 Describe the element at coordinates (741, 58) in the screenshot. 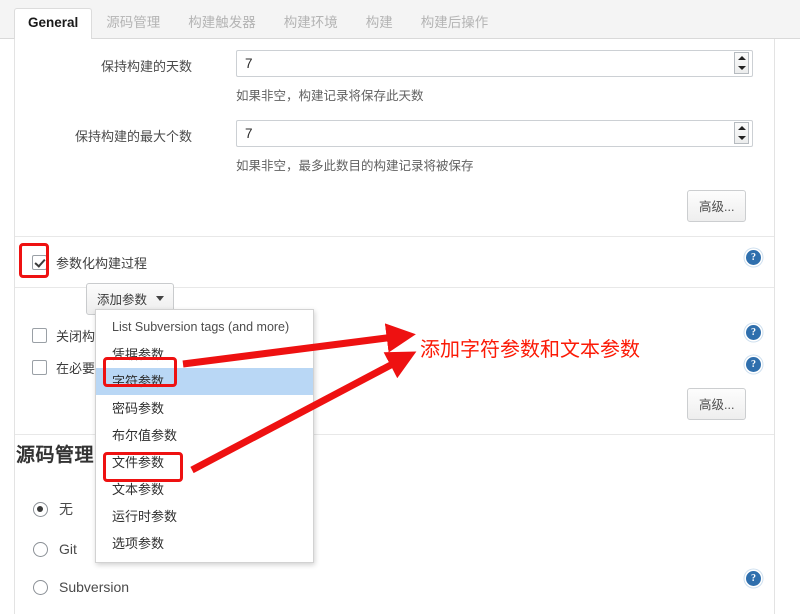

I see `days-to-keep-spinner-up` at that location.